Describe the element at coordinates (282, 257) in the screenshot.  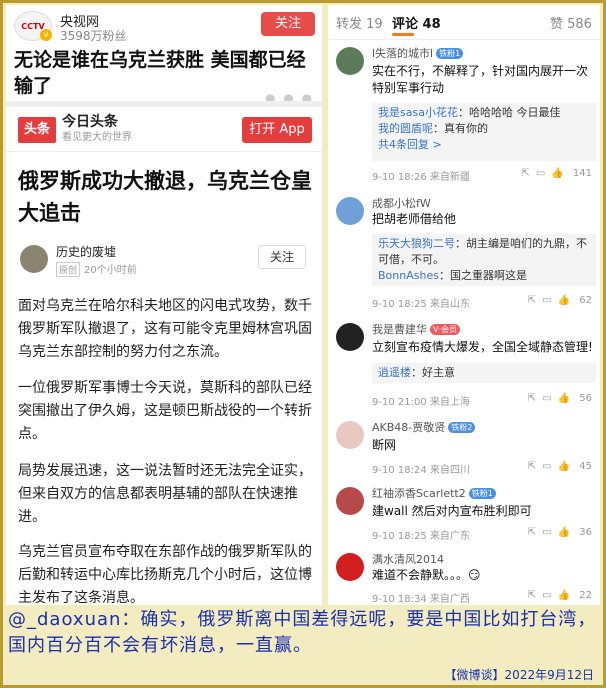
I see `follow-author-button: 关注` at that location.